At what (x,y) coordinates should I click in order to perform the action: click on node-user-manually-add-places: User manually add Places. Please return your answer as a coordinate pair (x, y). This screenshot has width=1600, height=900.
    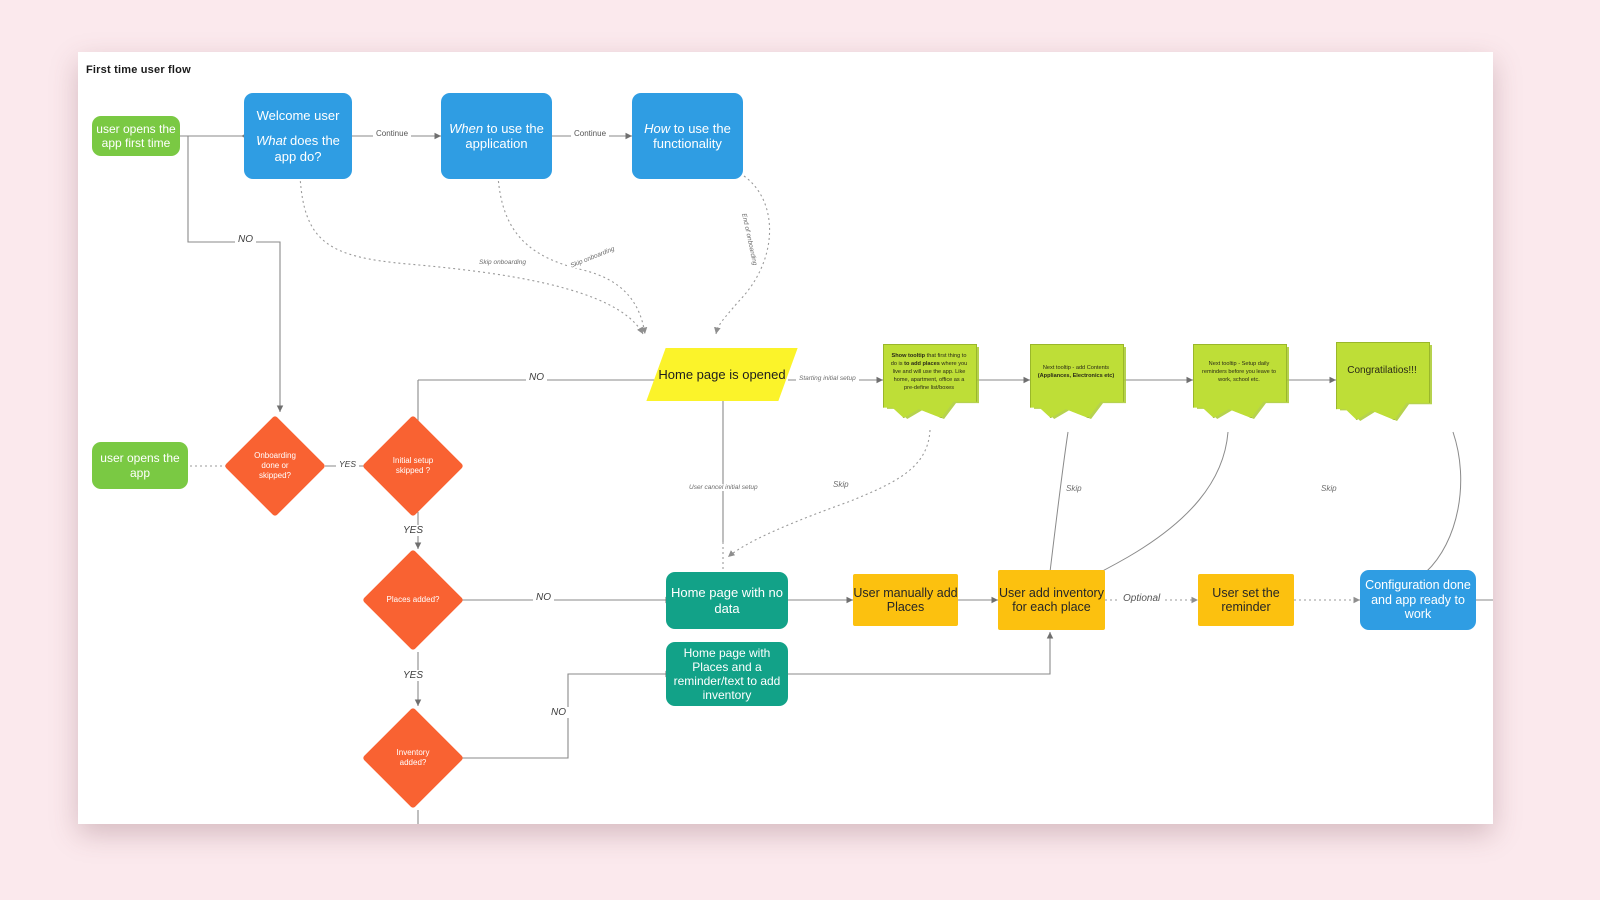
    Looking at the image, I should click on (905, 600).